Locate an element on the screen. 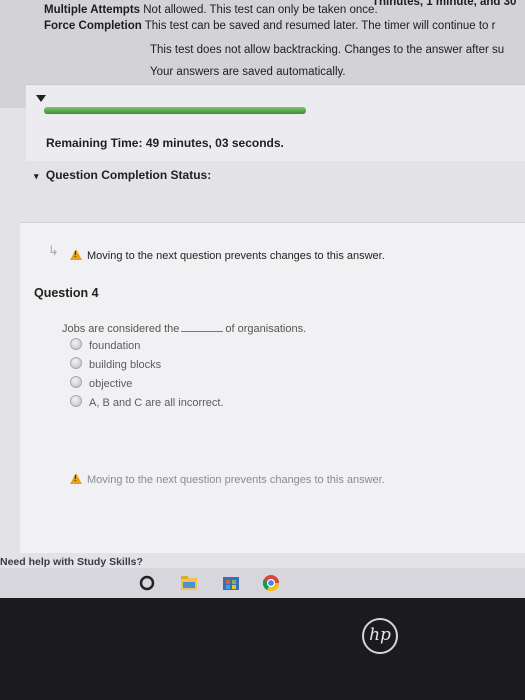  file-explorer-icon is located at coordinates (189, 583).